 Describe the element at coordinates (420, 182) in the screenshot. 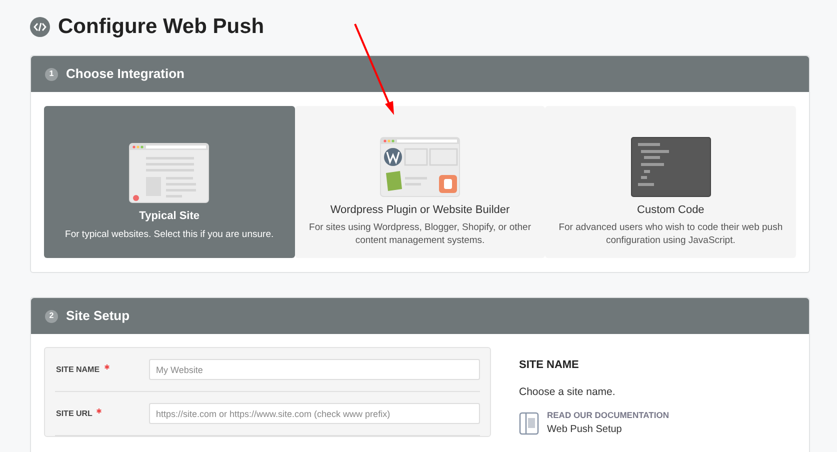

I see `integration-option: Wordpress Plugin or Website Builder For sites using Wordpress, Blogger, Shopify, or other content management systems.` at that location.